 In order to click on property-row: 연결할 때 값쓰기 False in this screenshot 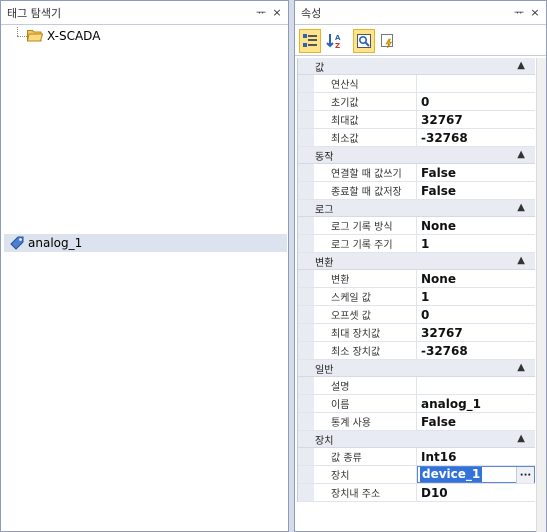, I will do `click(416, 173)`.